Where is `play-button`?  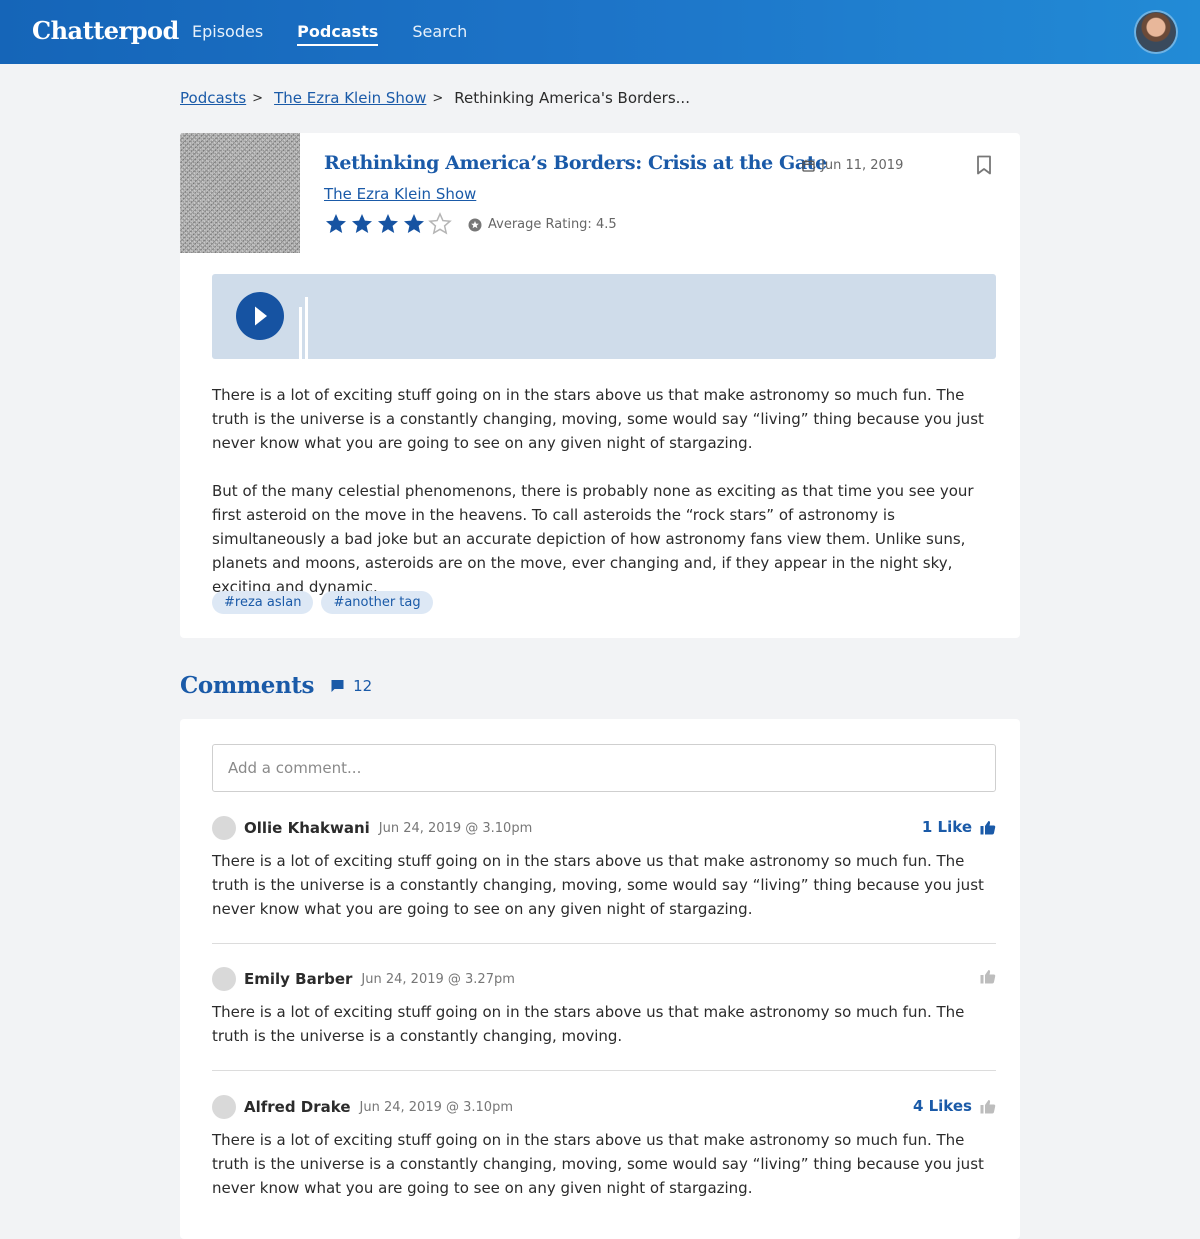
play-button is located at coordinates (260, 316).